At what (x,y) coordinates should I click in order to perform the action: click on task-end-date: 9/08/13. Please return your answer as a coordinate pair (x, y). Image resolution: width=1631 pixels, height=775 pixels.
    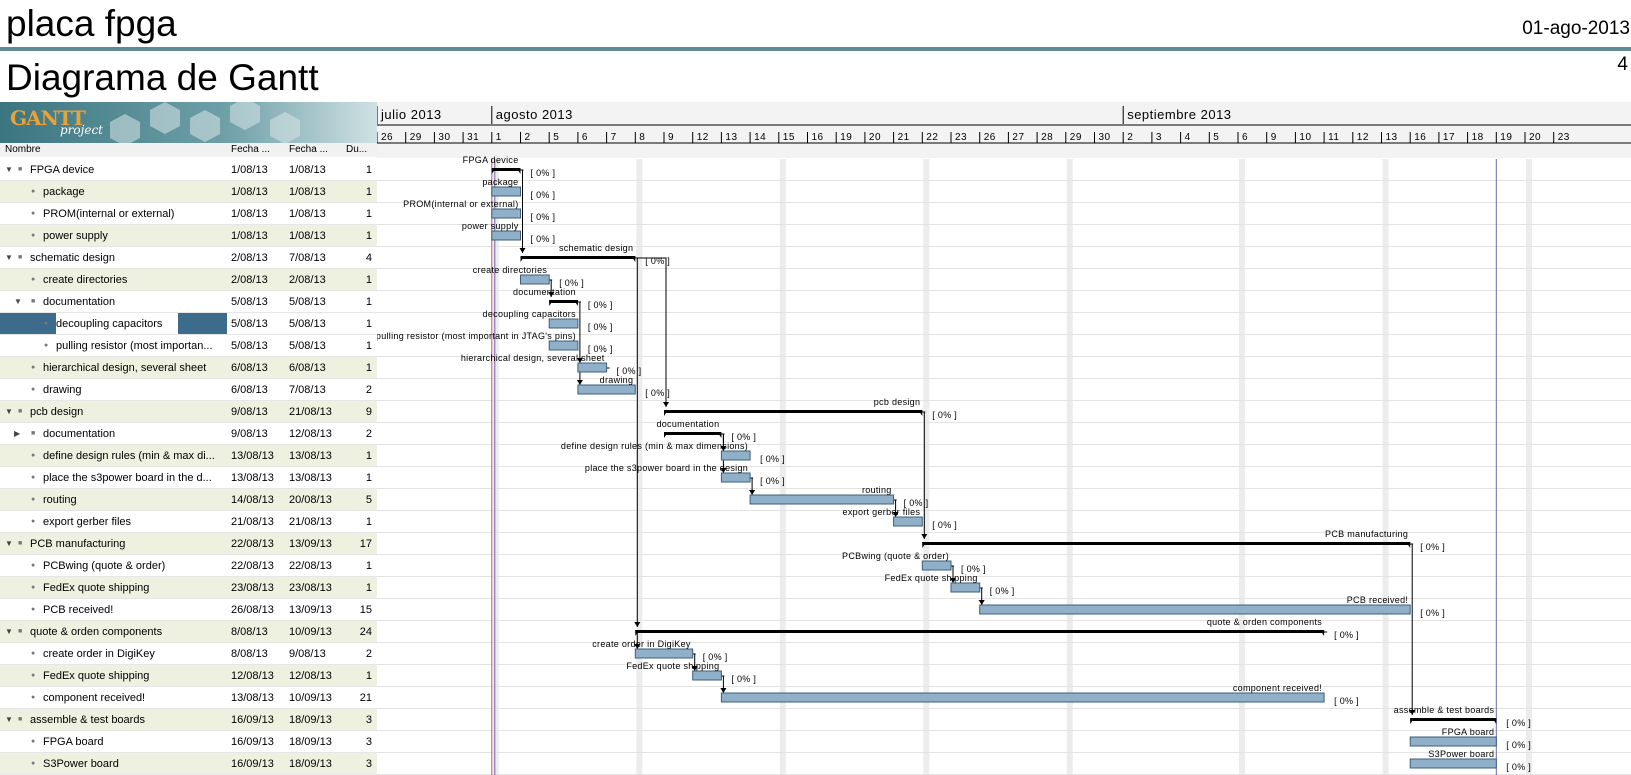
    Looking at the image, I should click on (307, 654).